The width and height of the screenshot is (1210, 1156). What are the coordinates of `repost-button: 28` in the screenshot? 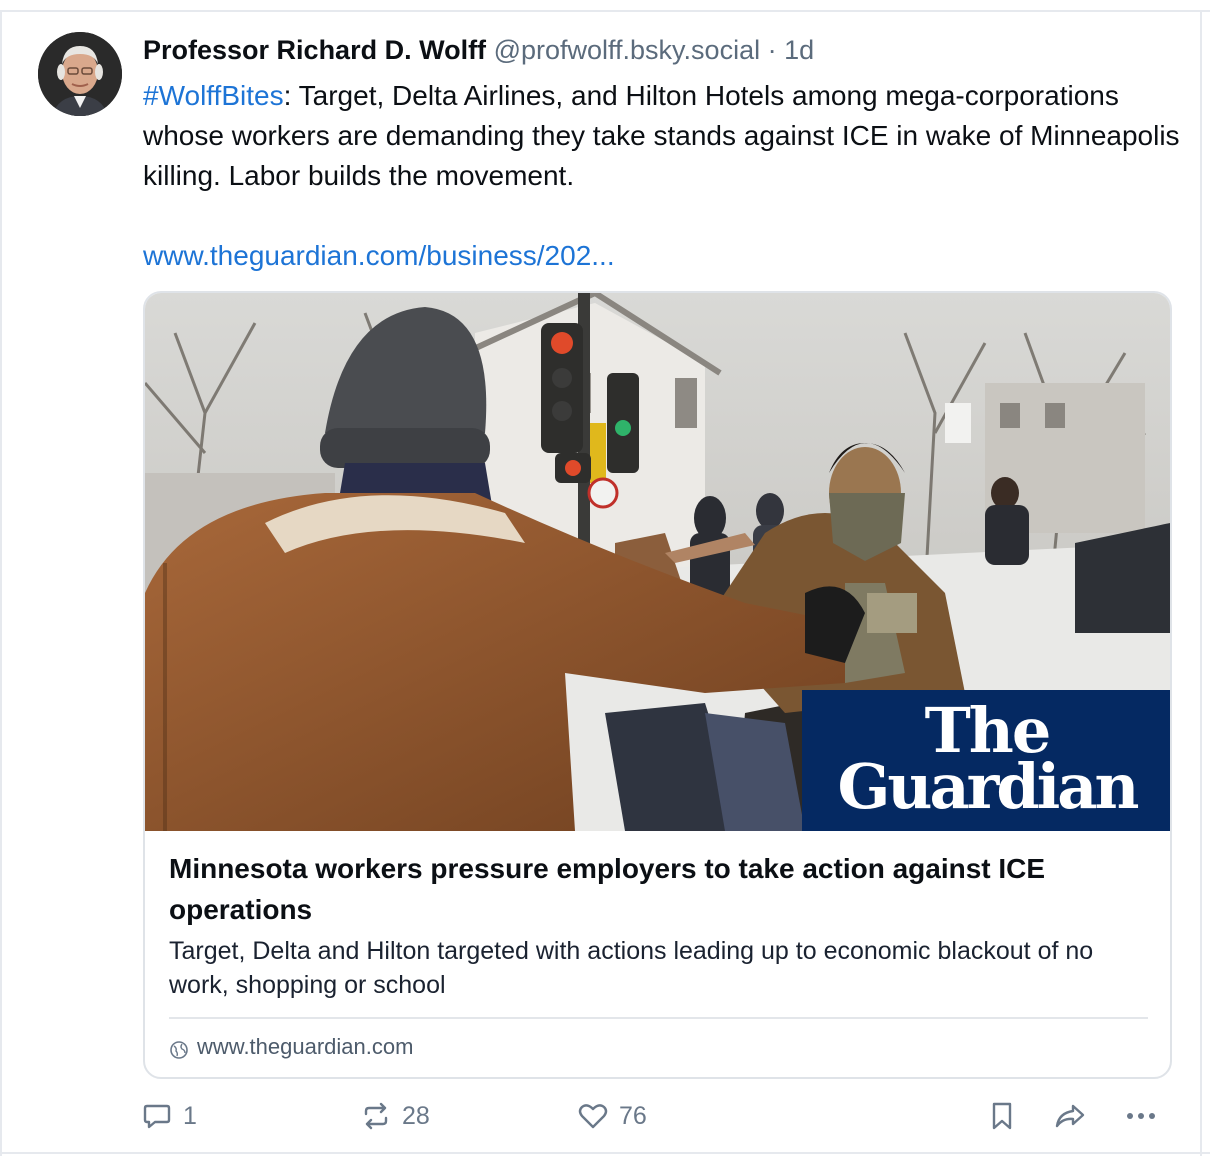 It's located at (395, 1116).